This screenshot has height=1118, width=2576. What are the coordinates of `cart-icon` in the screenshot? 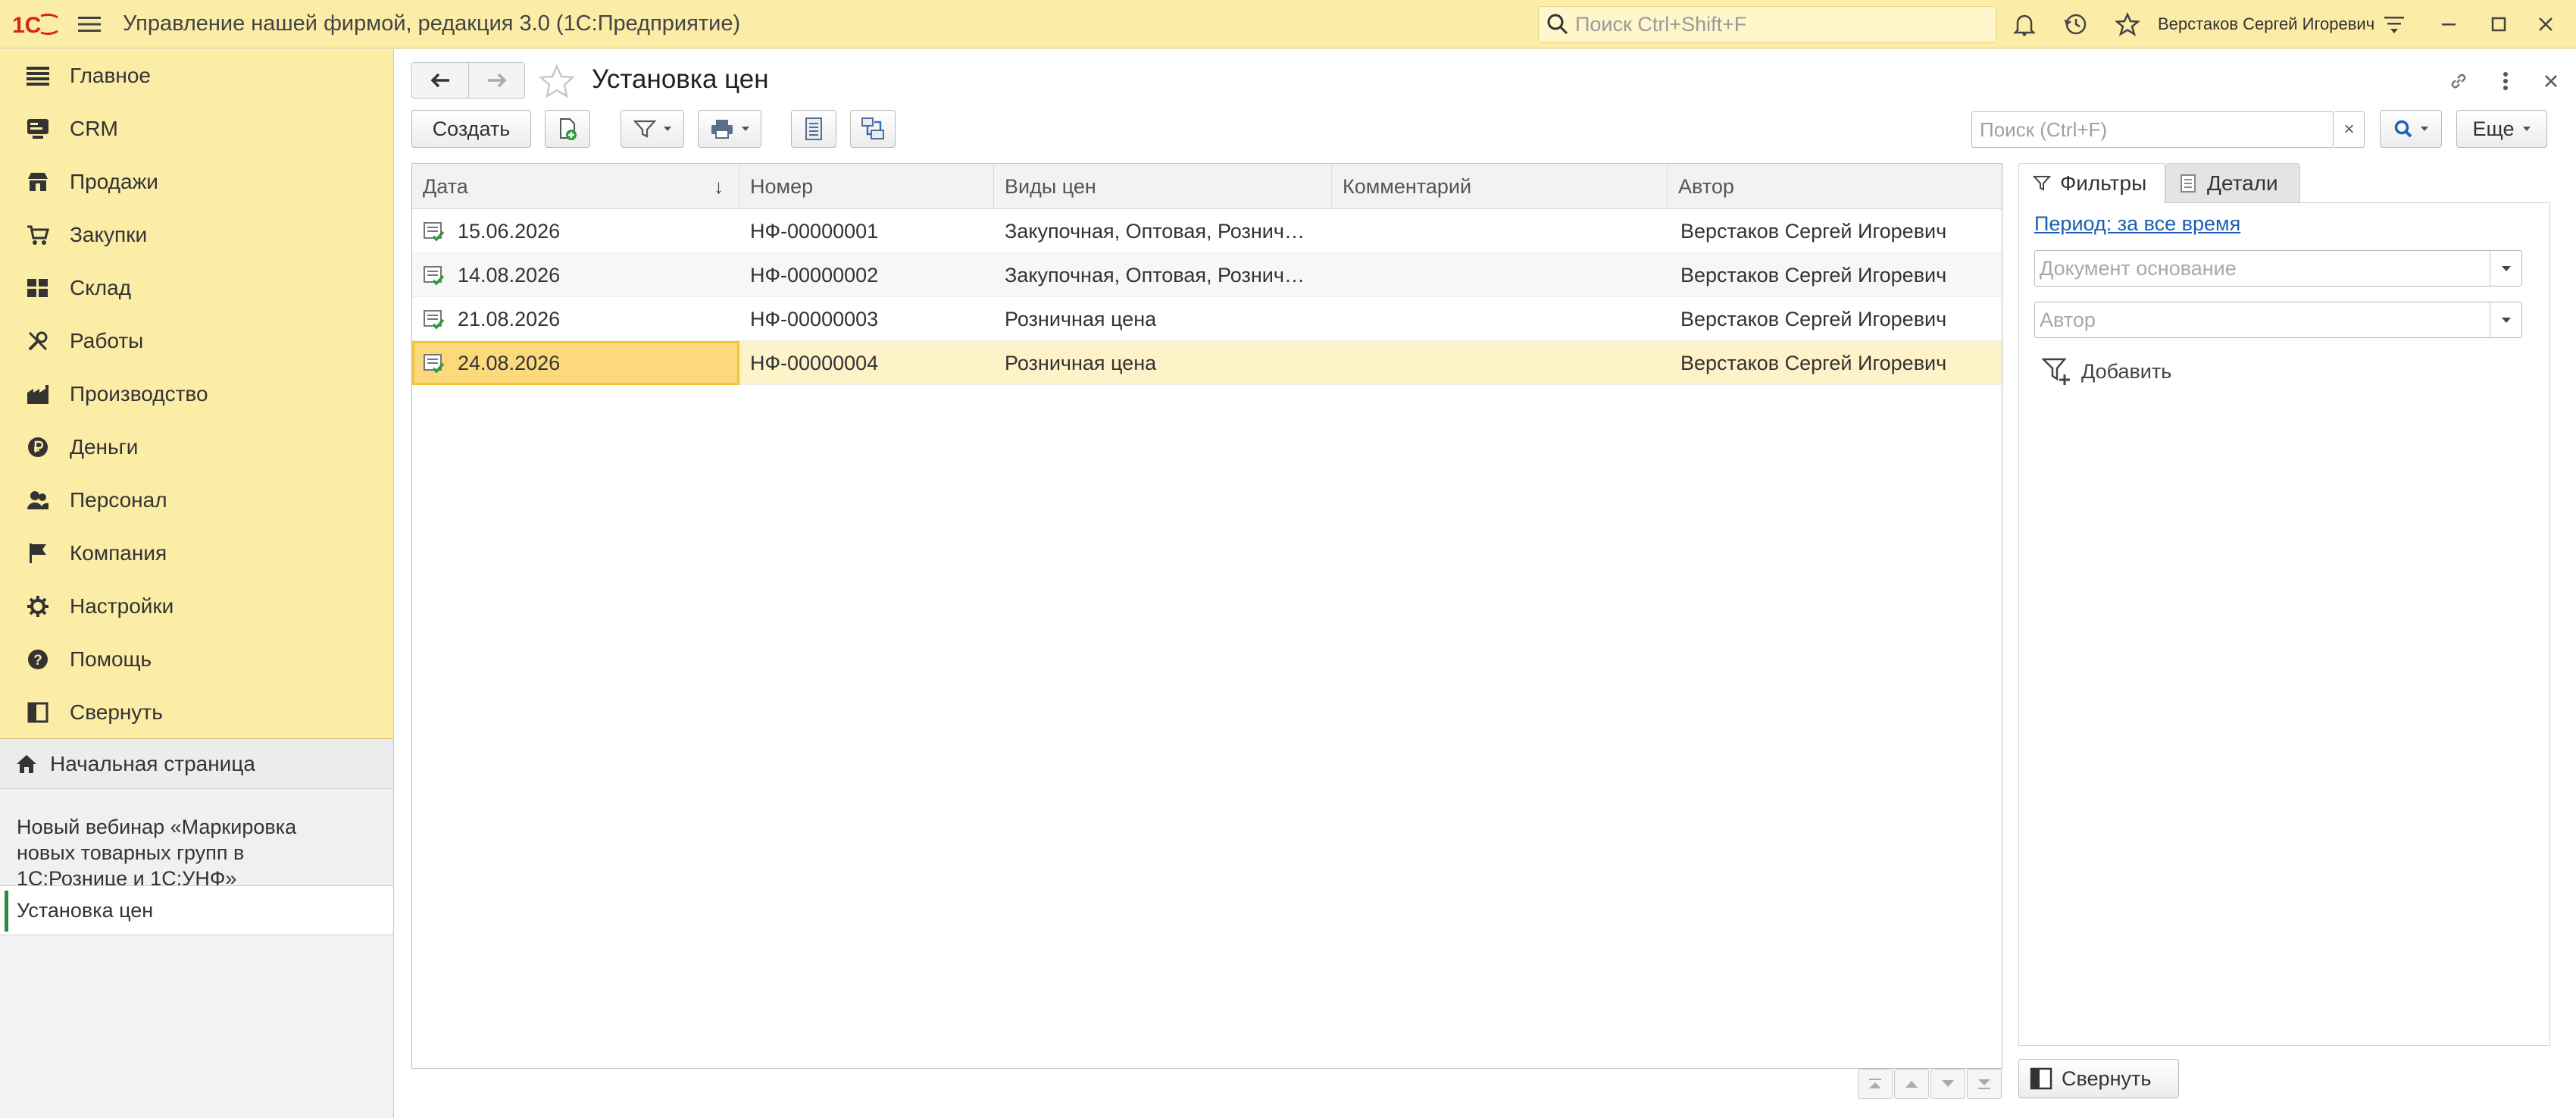 It's located at (38, 235).